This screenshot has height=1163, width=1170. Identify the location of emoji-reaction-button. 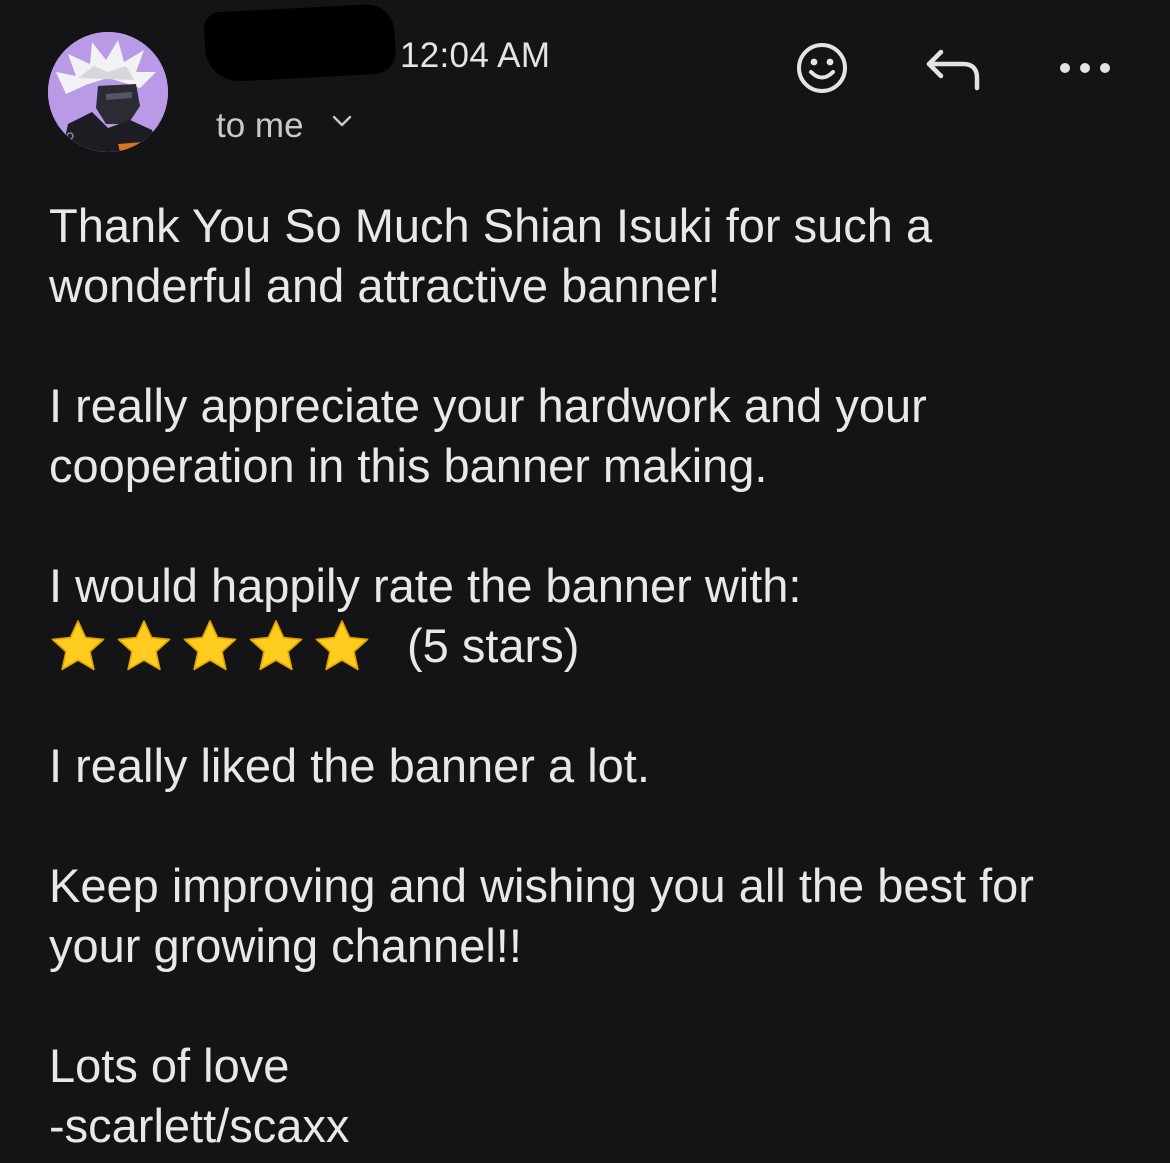
(822, 68).